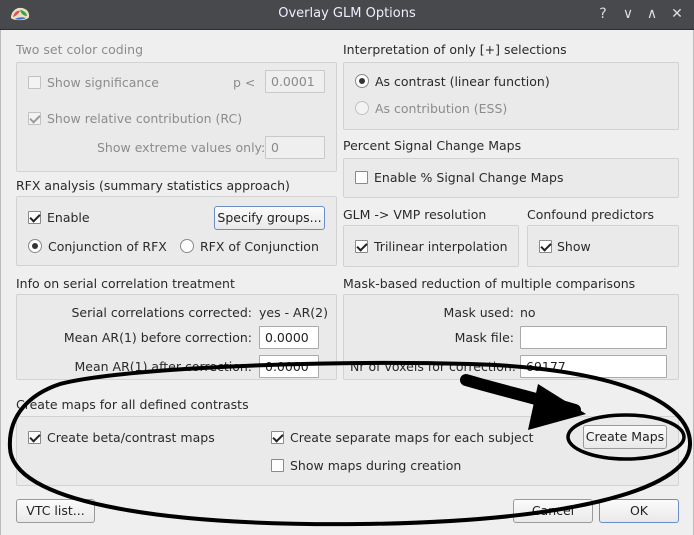 Image resolution: width=694 pixels, height=535 pixels. What do you see at coordinates (639, 511) in the screenshot?
I see `ok-button: OK` at bounding box center [639, 511].